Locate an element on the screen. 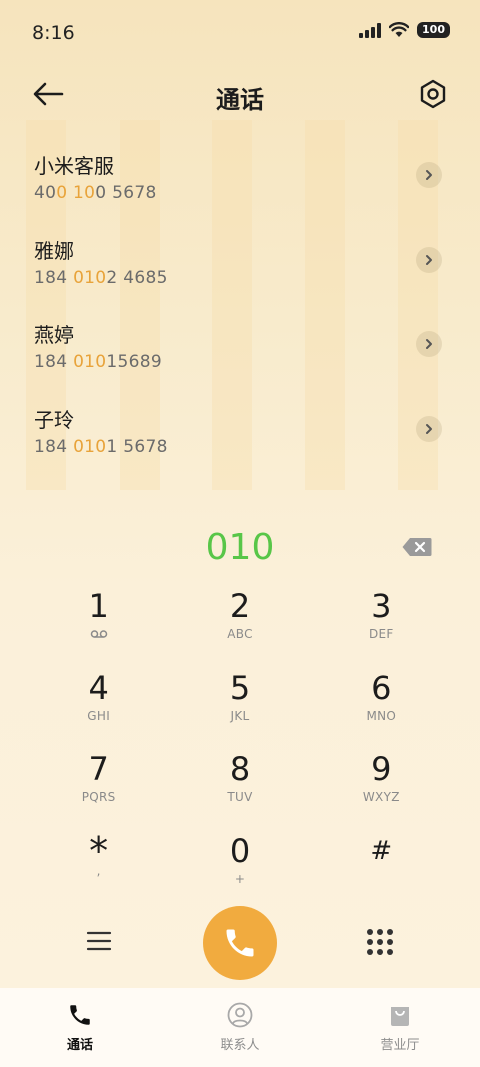 This screenshot has height=1067, width=480. key-0: 0 + is located at coordinates (239, 871).